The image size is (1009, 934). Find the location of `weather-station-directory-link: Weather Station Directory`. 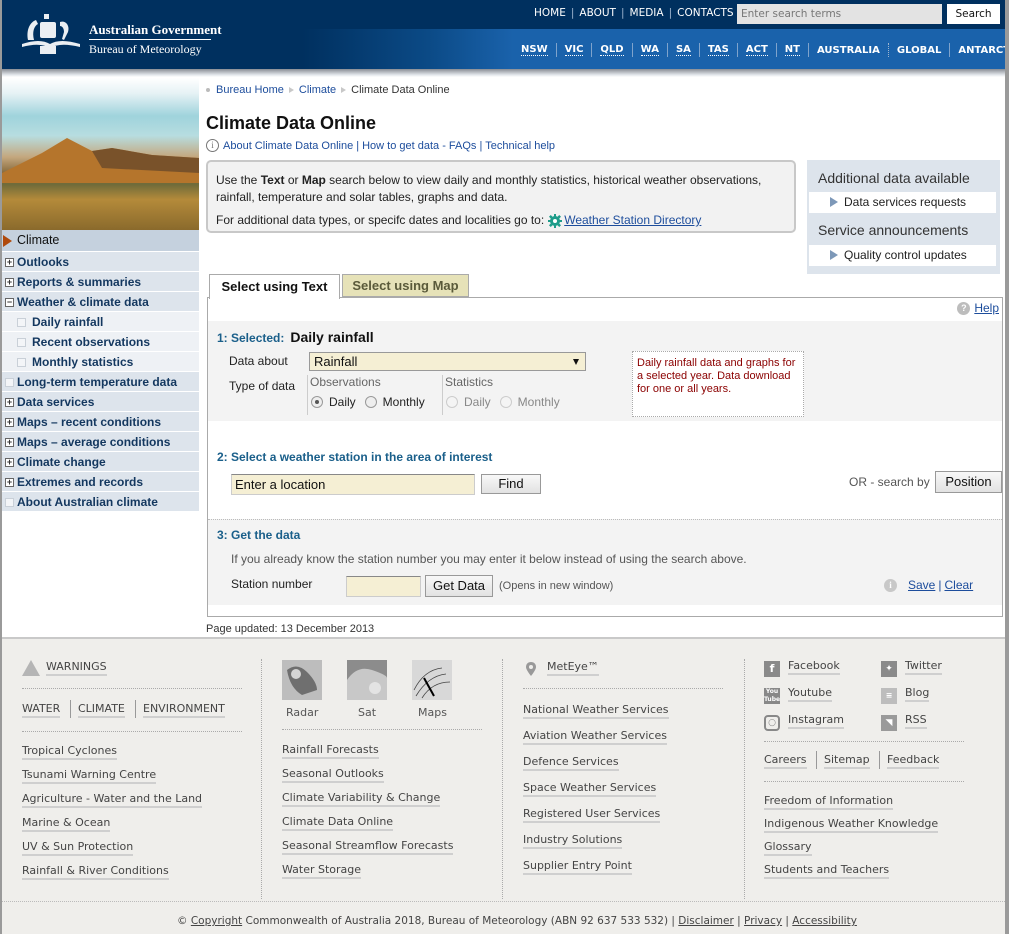

weather-station-directory-link: Weather Station Directory is located at coordinates (632, 220).